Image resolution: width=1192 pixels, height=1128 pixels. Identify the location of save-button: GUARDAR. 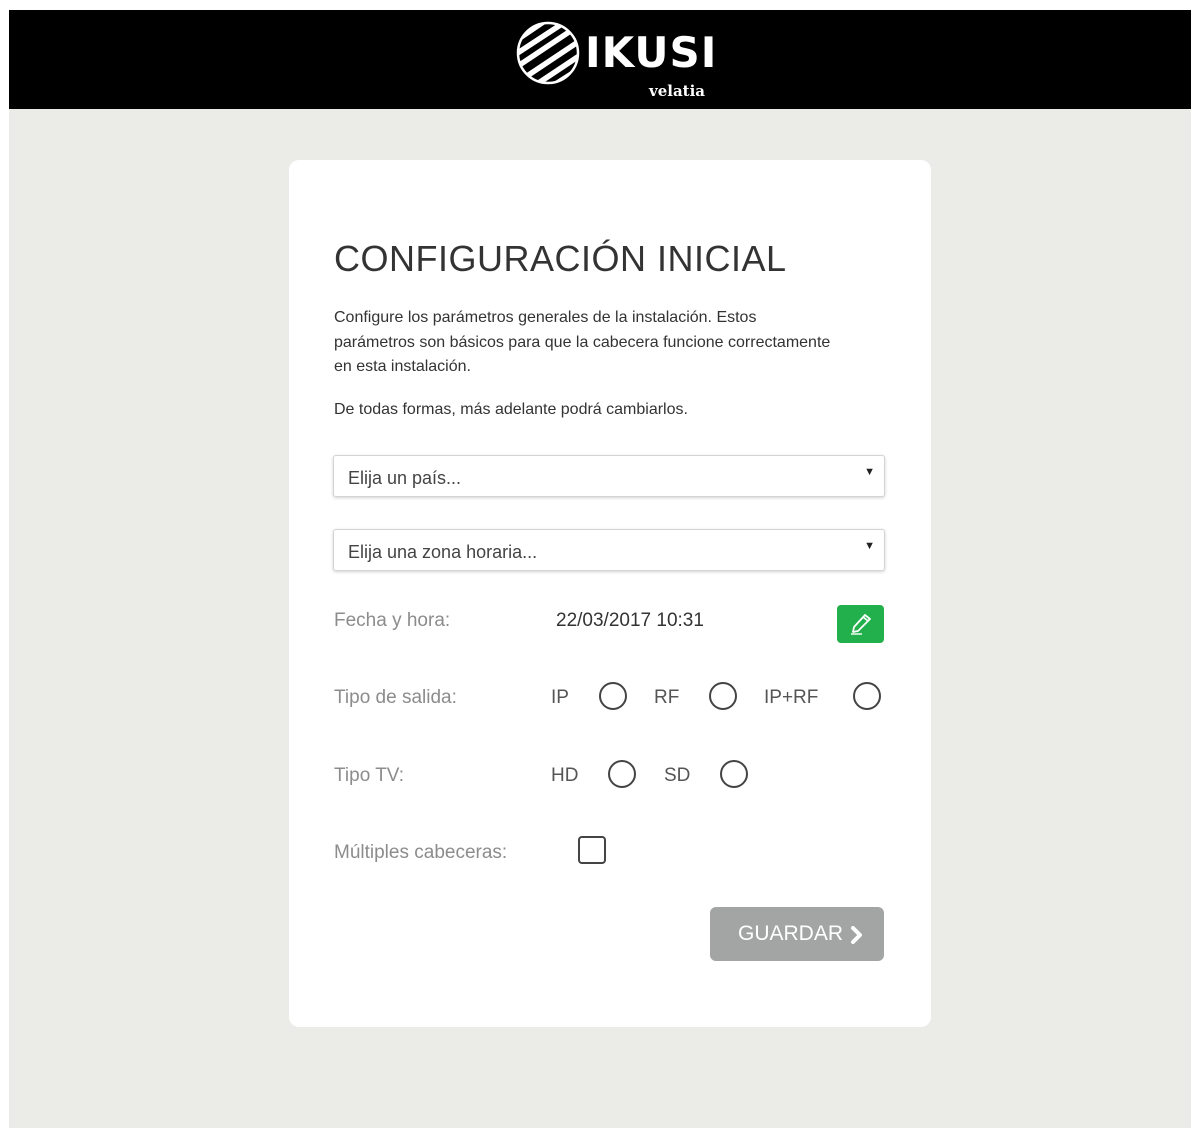
(797, 934).